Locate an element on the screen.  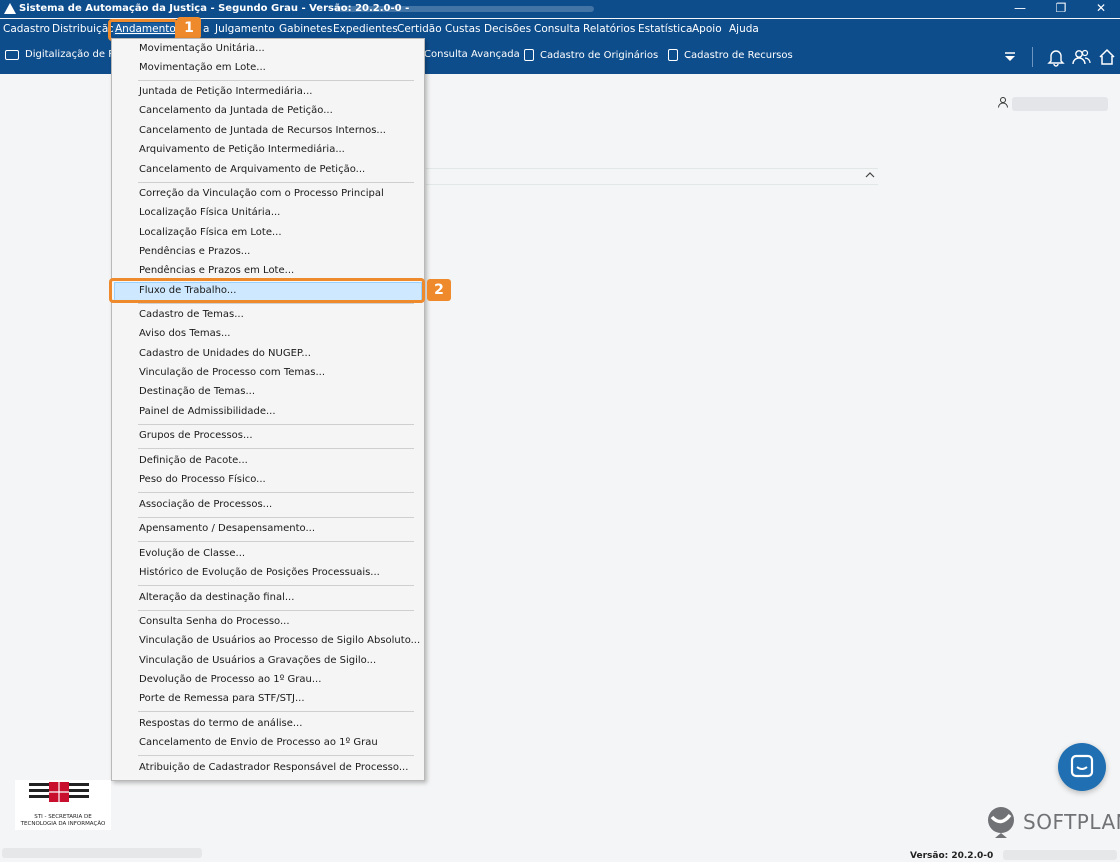
sti-logo-line2: TECNOLOGIA DA INFORMAÇÃO is located at coordinates (63, 824).